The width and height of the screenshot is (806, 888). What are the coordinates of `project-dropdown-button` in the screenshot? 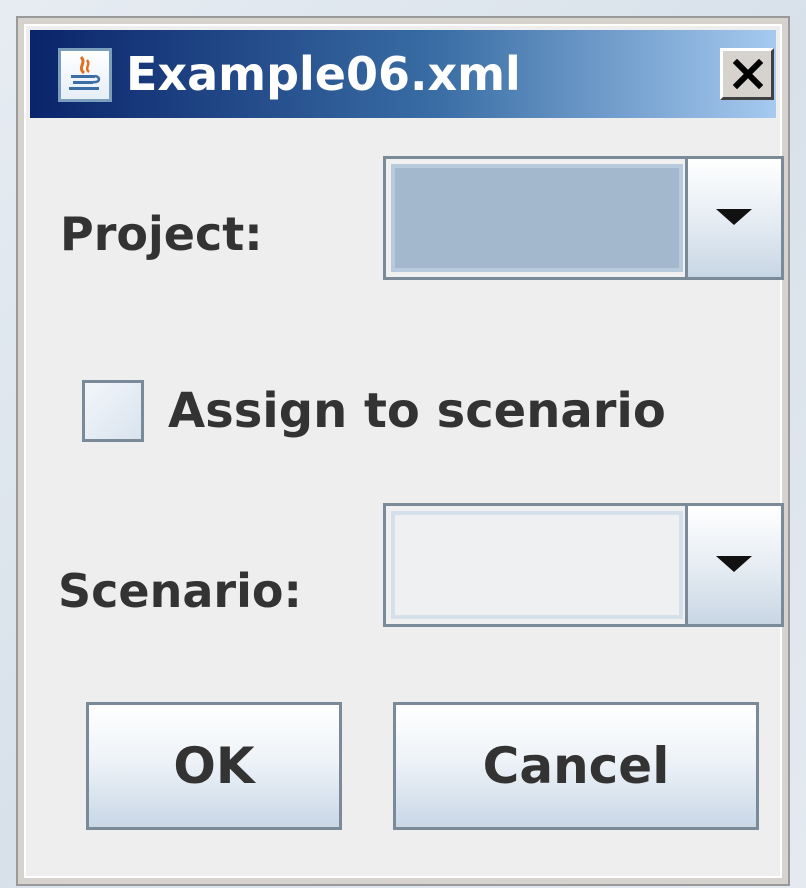 It's located at (733, 218).